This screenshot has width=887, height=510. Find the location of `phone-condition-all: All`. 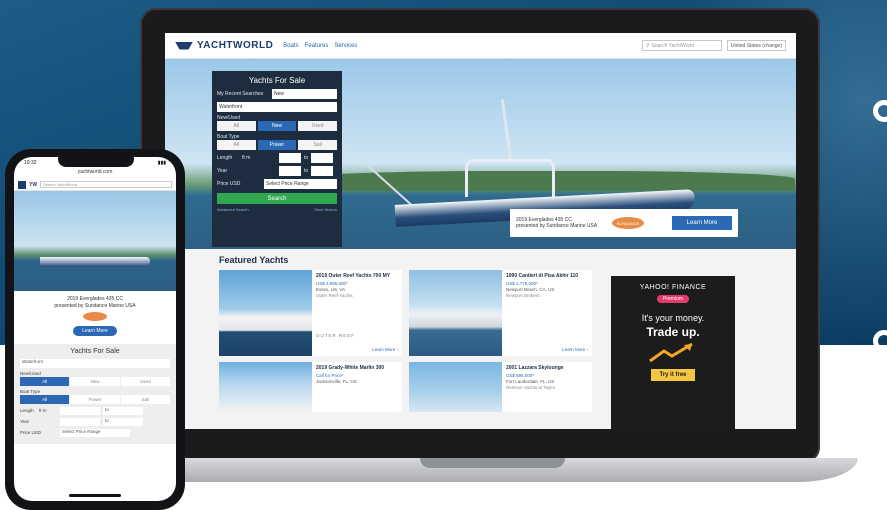

phone-condition-all: All is located at coordinates (45, 381).